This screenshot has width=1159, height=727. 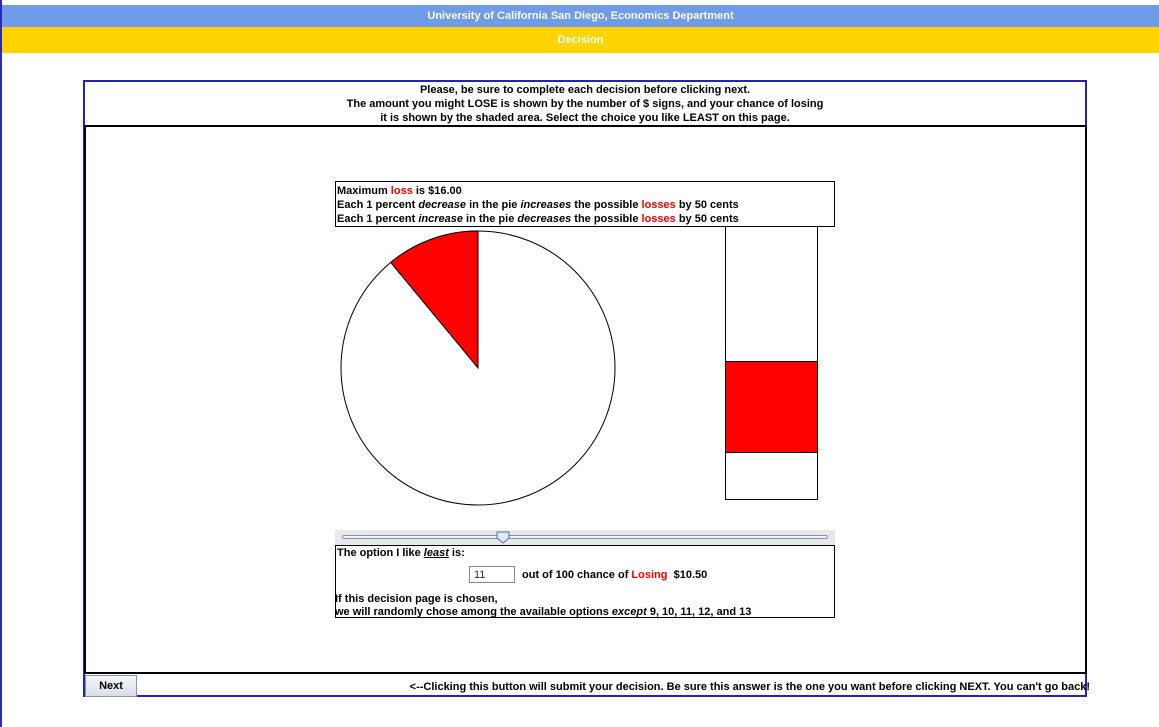 What do you see at coordinates (437, 191) in the screenshot?
I see `info-text: is $16.00` at bounding box center [437, 191].